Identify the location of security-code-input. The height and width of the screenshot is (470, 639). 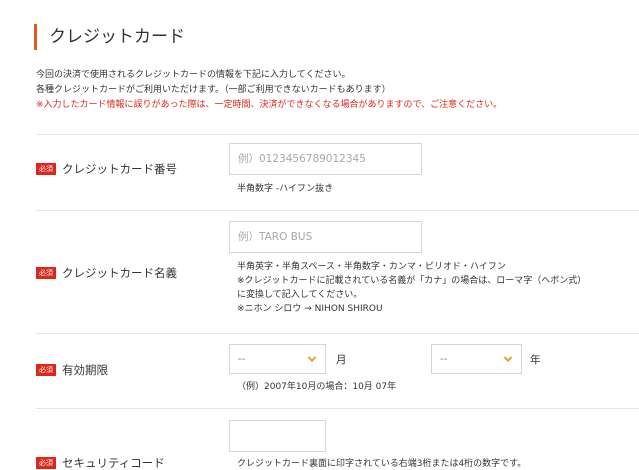
(277, 436).